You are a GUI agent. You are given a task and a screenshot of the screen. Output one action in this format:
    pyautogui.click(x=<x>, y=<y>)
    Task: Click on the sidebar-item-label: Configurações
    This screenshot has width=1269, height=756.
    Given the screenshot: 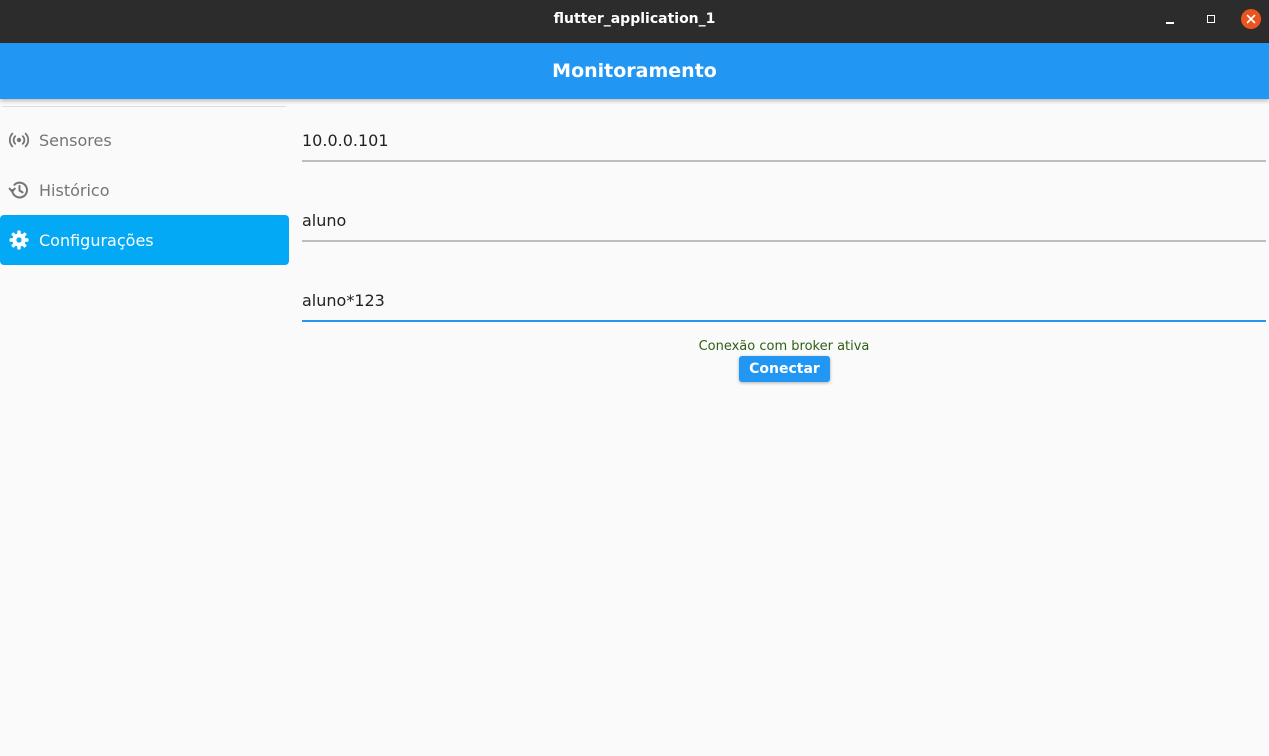 What is the action you would take?
    pyautogui.click(x=96, y=240)
    